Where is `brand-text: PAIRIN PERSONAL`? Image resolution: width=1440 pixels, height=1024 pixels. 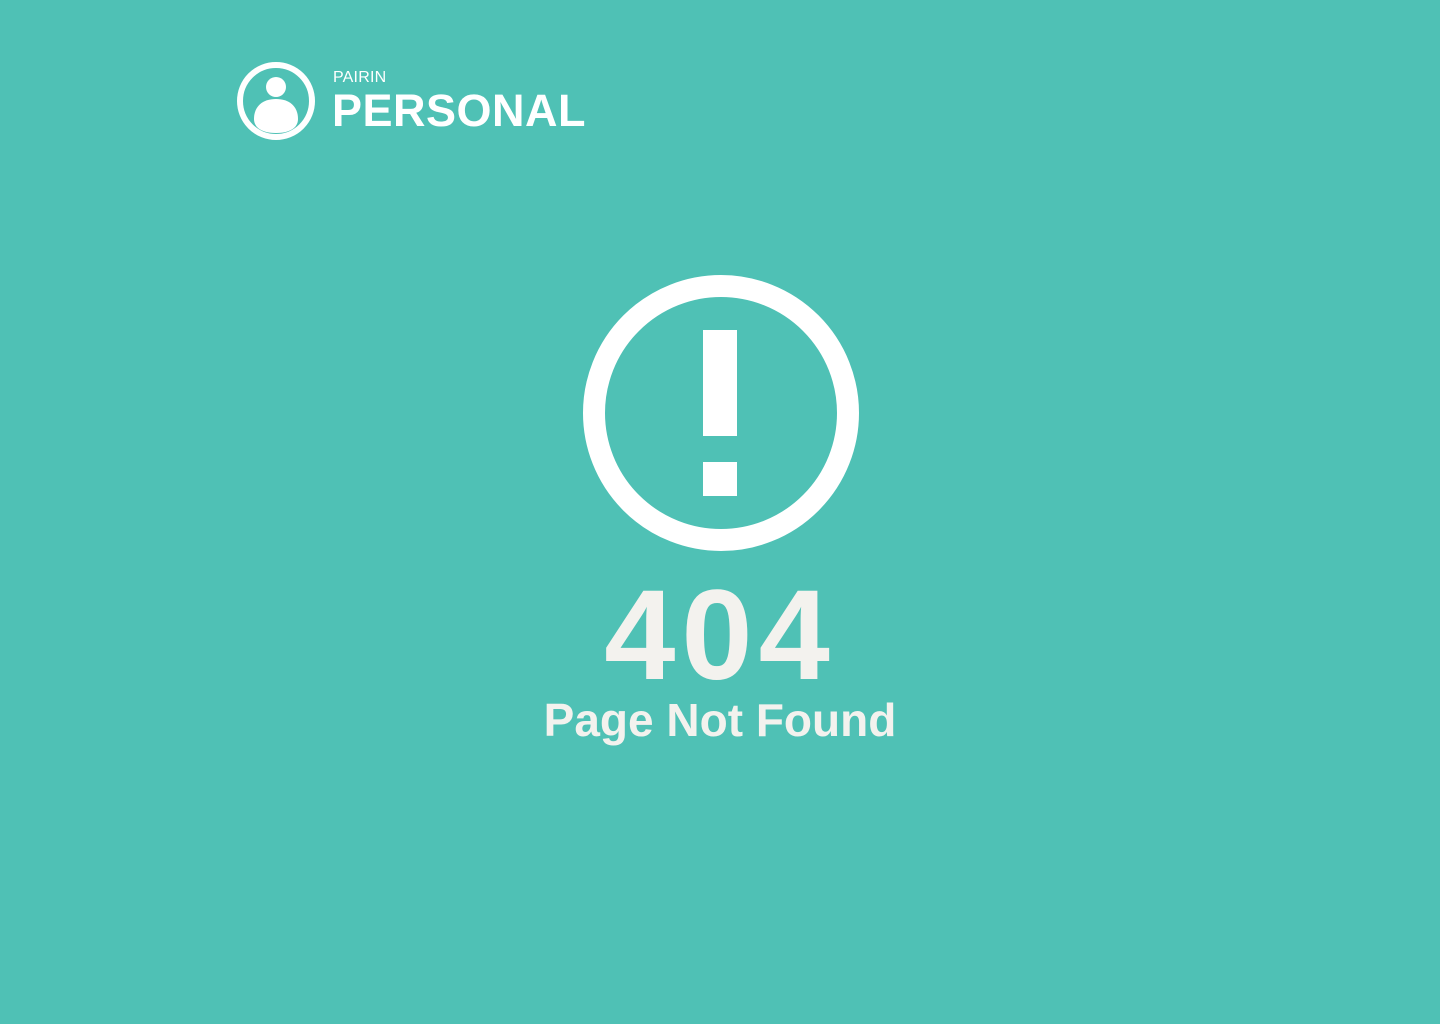
brand-text: PAIRIN PERSONAL is located at coordinates (459, 102).